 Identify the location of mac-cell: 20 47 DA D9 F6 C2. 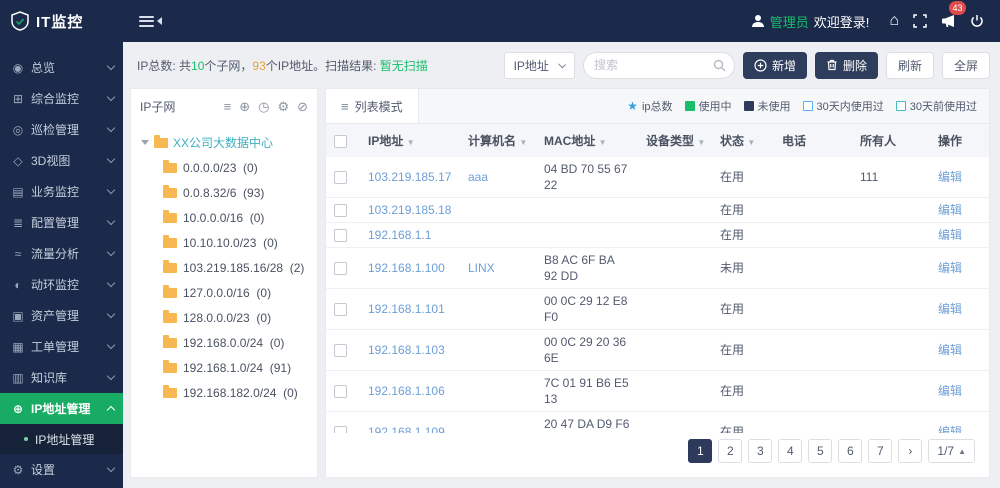
(587, 422).